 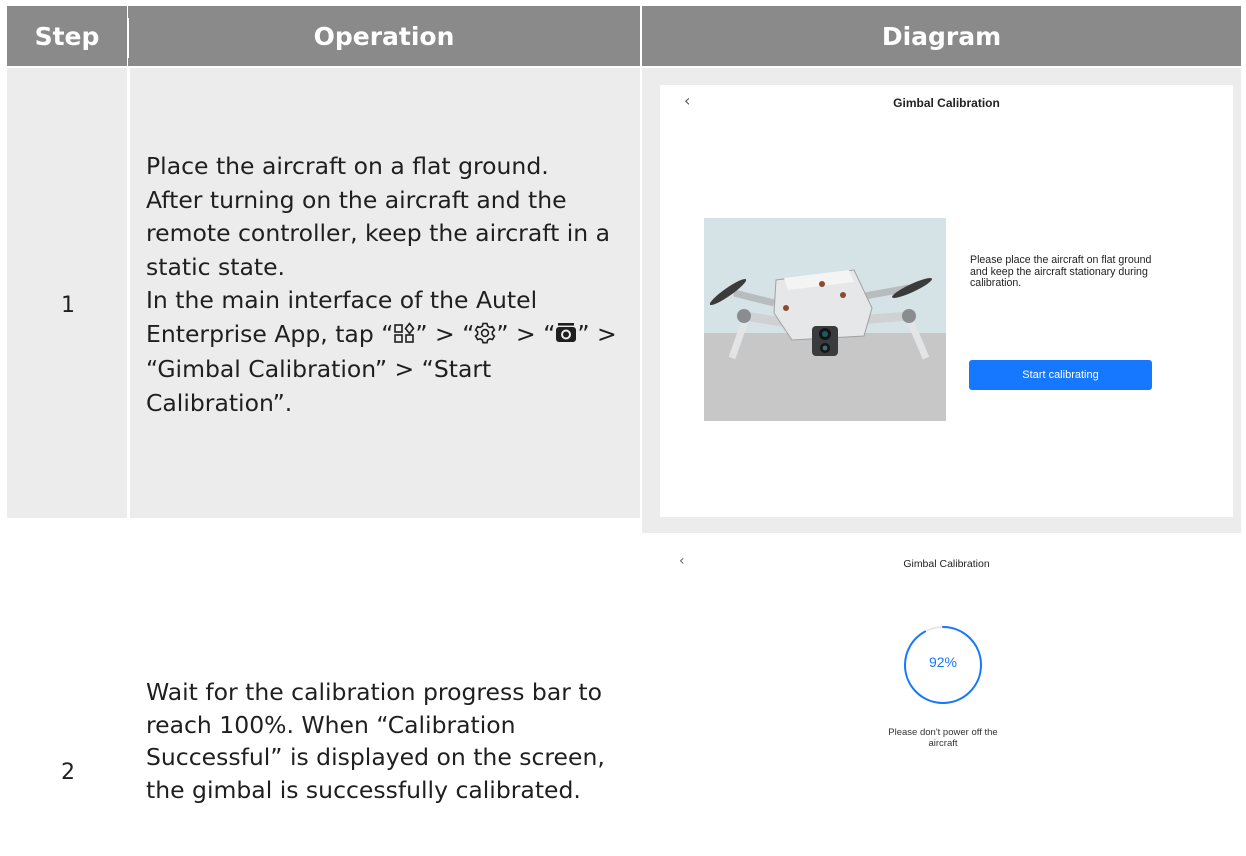 What do you see at coordinates (404, 337) in the screenshot?
I see `apps-grid-icon` at bounding box center [404, 337].